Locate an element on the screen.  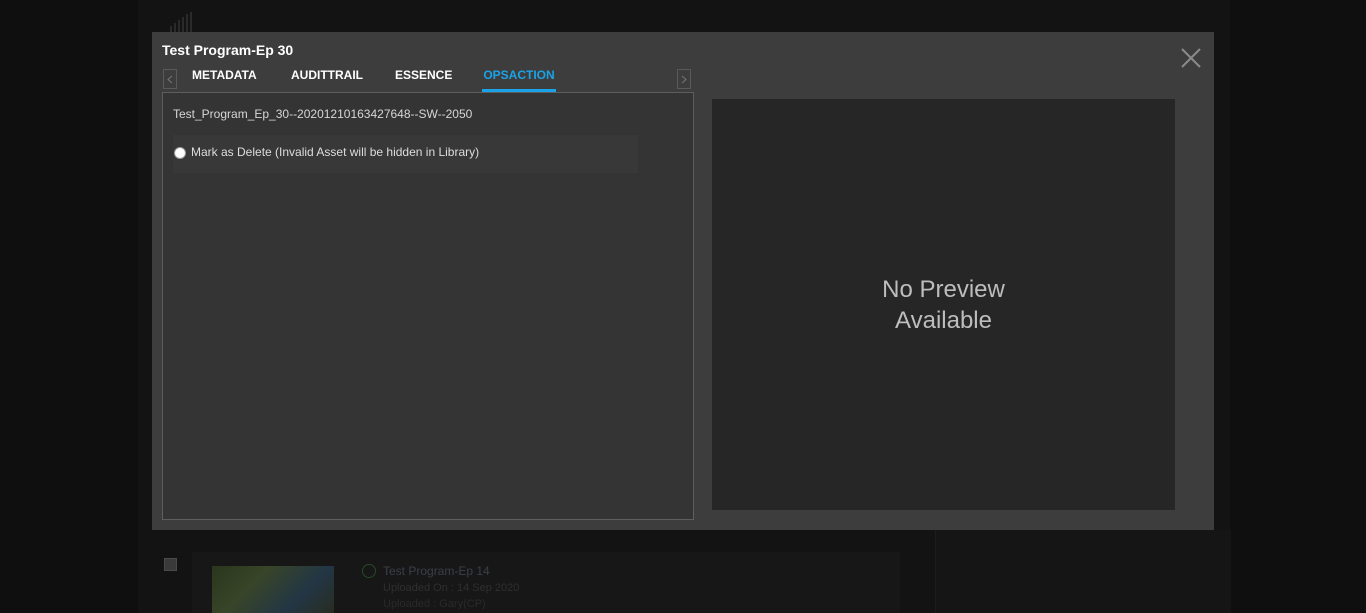
modal-title: Test Program-Ep 30 is located at coordinates (228, 50).